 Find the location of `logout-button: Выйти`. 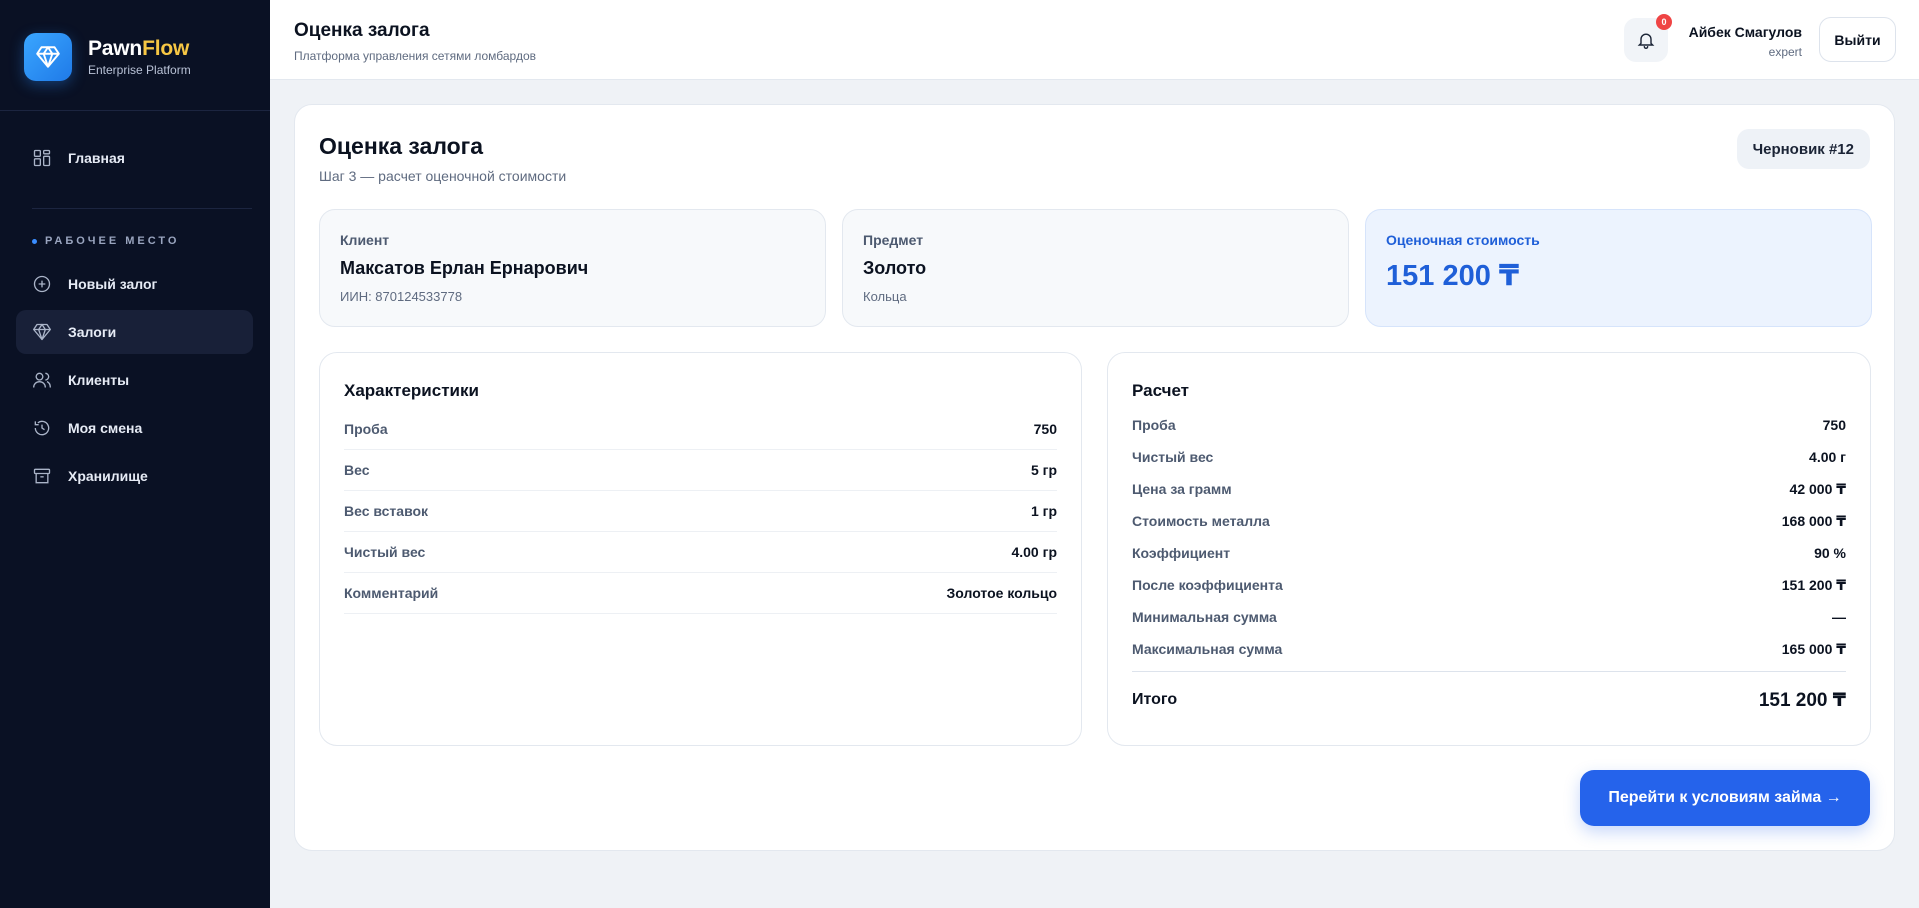

logout-button: Выйти is located at coordinates (1857, 39).